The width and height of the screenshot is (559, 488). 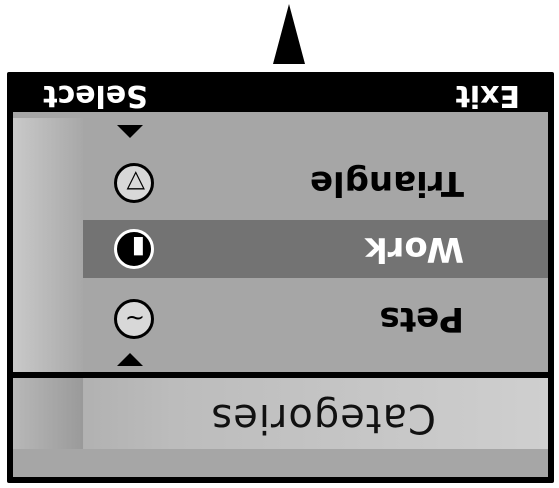 I want to click on triangle-icon: ▽, so click(x=134, y=183).